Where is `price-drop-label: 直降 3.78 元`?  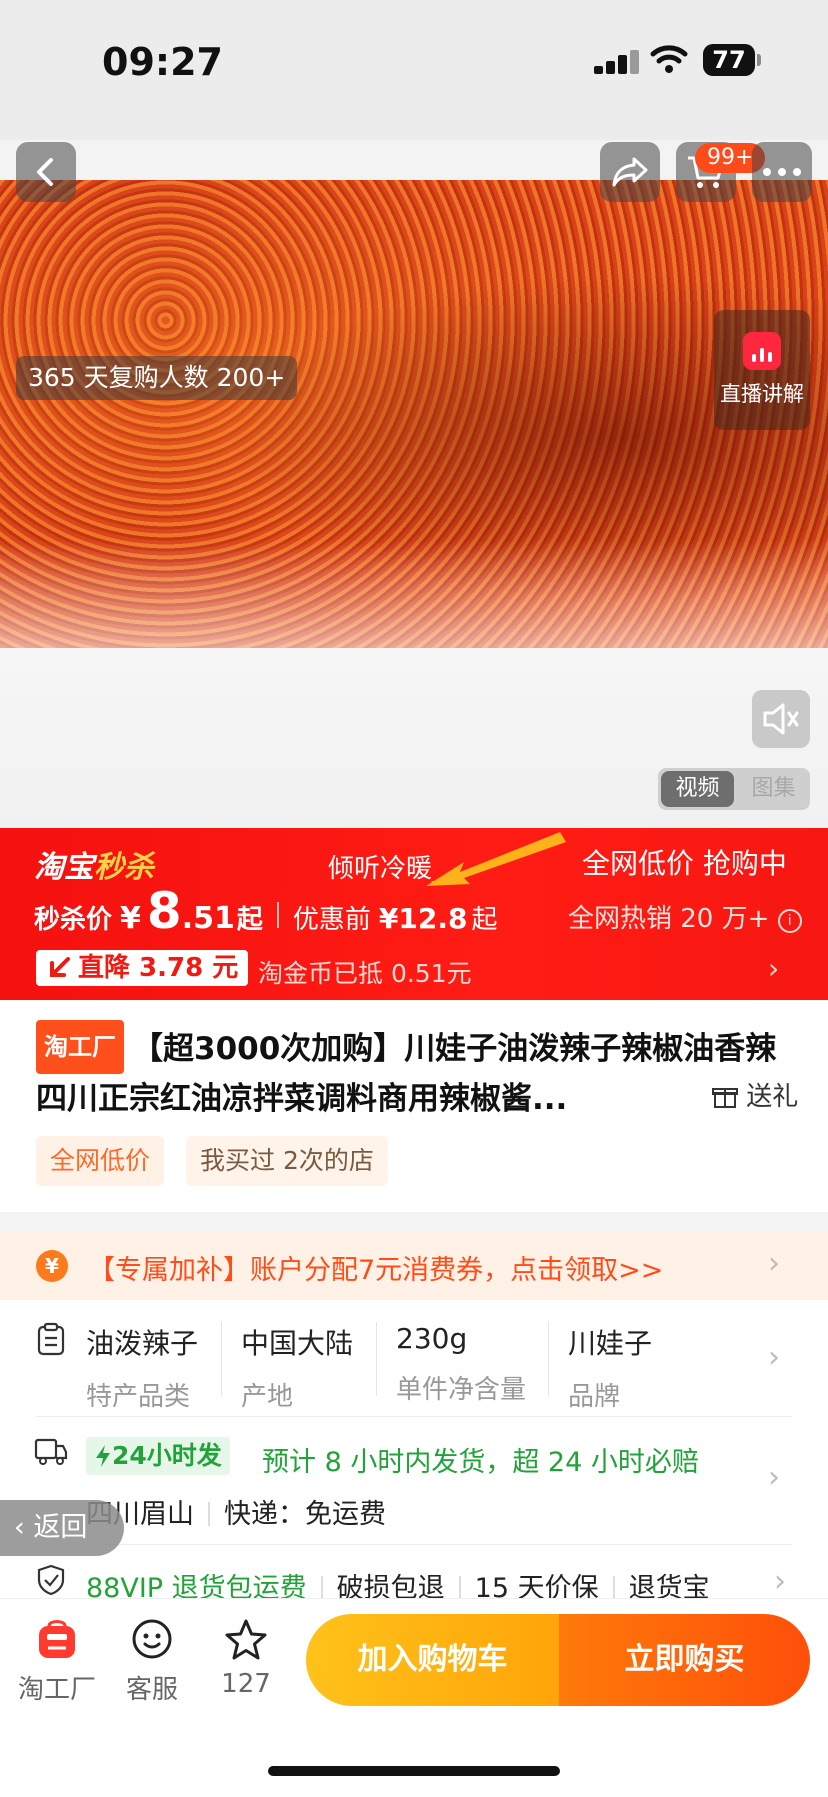
price-drop-label: 直降 3.78 元 is located at coordinates (158, 968).